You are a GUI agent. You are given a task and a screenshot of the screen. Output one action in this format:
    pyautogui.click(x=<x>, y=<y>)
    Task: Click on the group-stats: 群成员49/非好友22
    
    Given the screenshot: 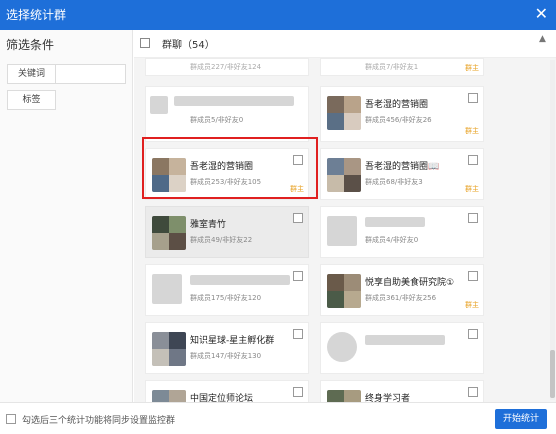 What is the action you would take?
    pyautogui.click(x=221, y=240)
    